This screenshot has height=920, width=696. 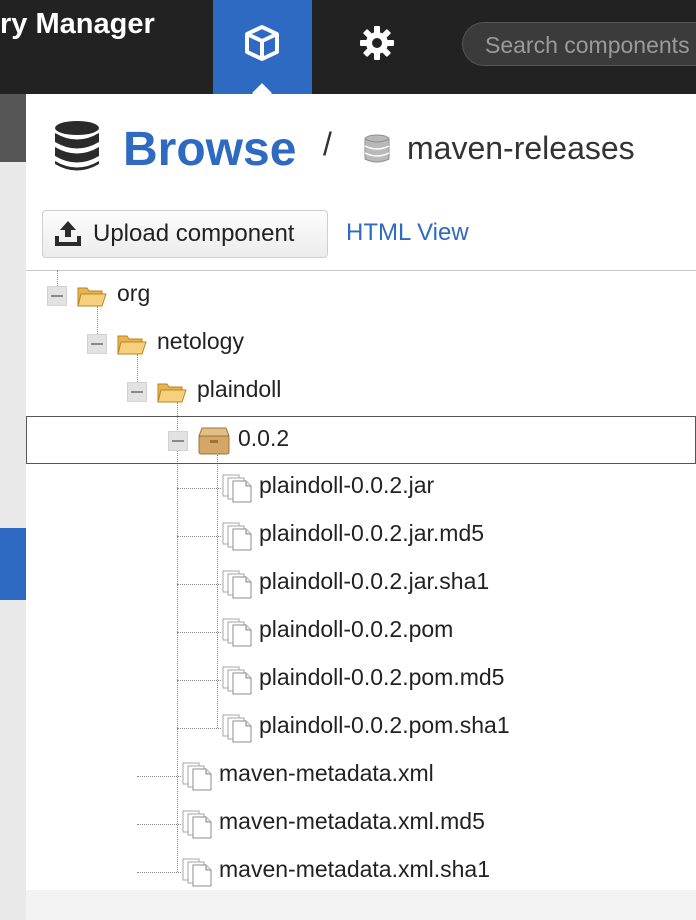 What do you see at coordinates (589, 45) in the screenshot?
I see `search-input` at bounding box center [589, 45].